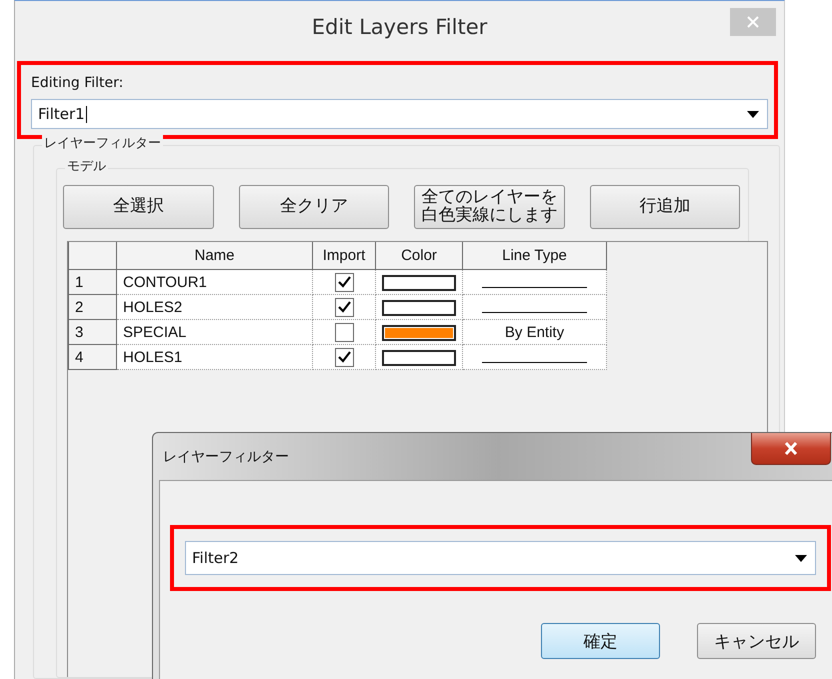 This screenshot has width=832, height=679. I want to click on action-button: 全クリア, so click(313, 207).